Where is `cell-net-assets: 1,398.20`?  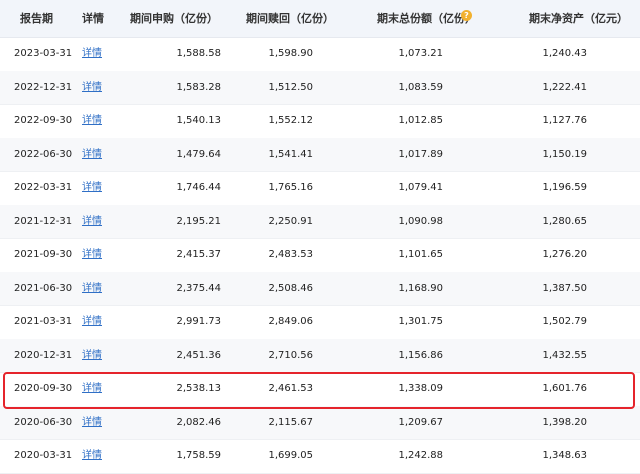
cell-net-assets: 1,398.20 is located at coordinates (564, 422).